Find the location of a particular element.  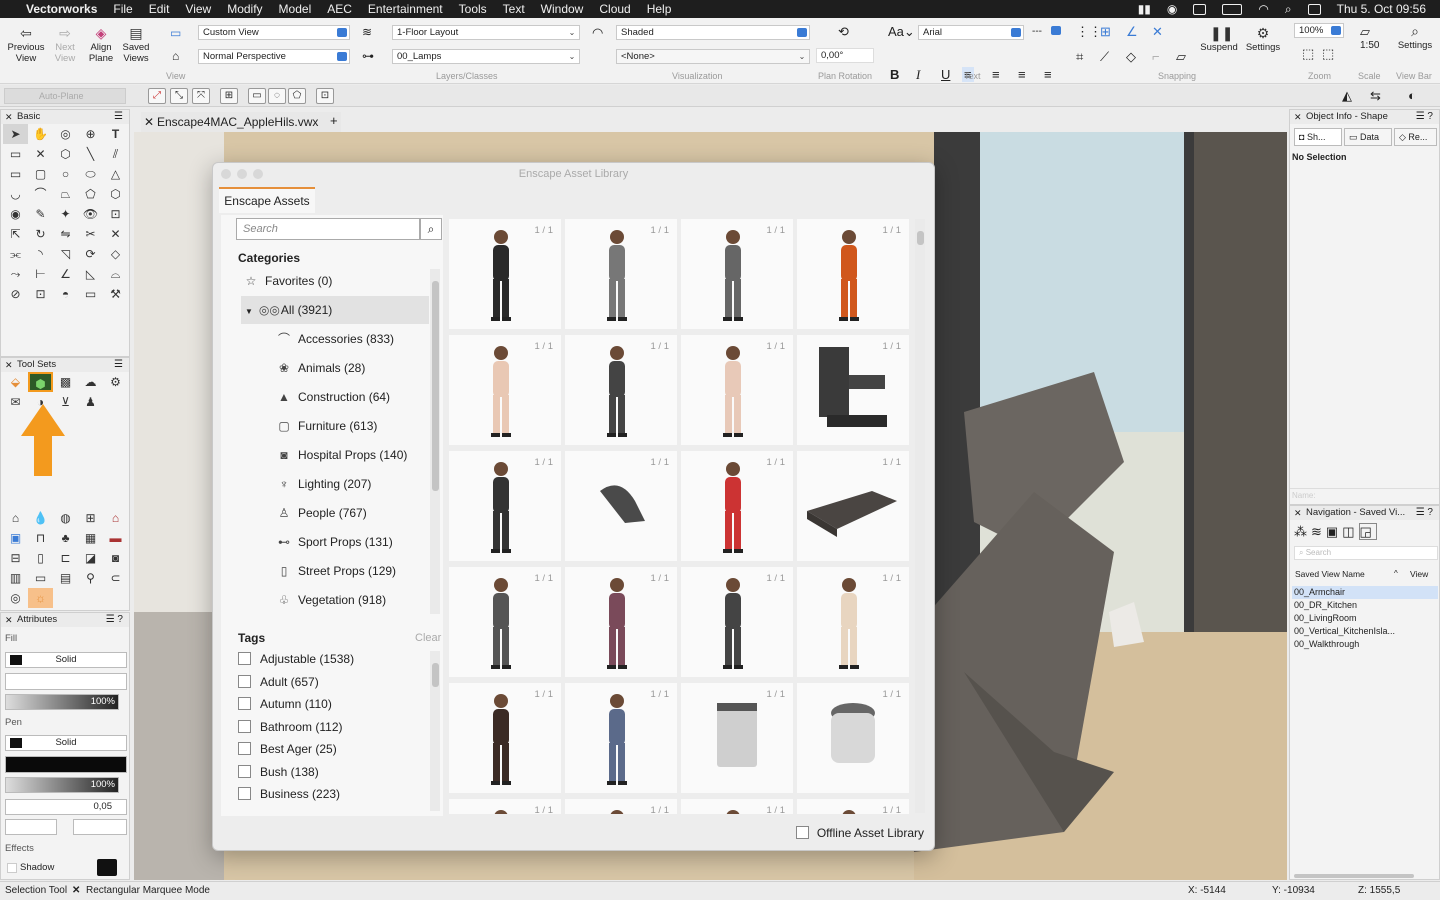

menu-cloud: Cloud is located at coordinates (614, 9).